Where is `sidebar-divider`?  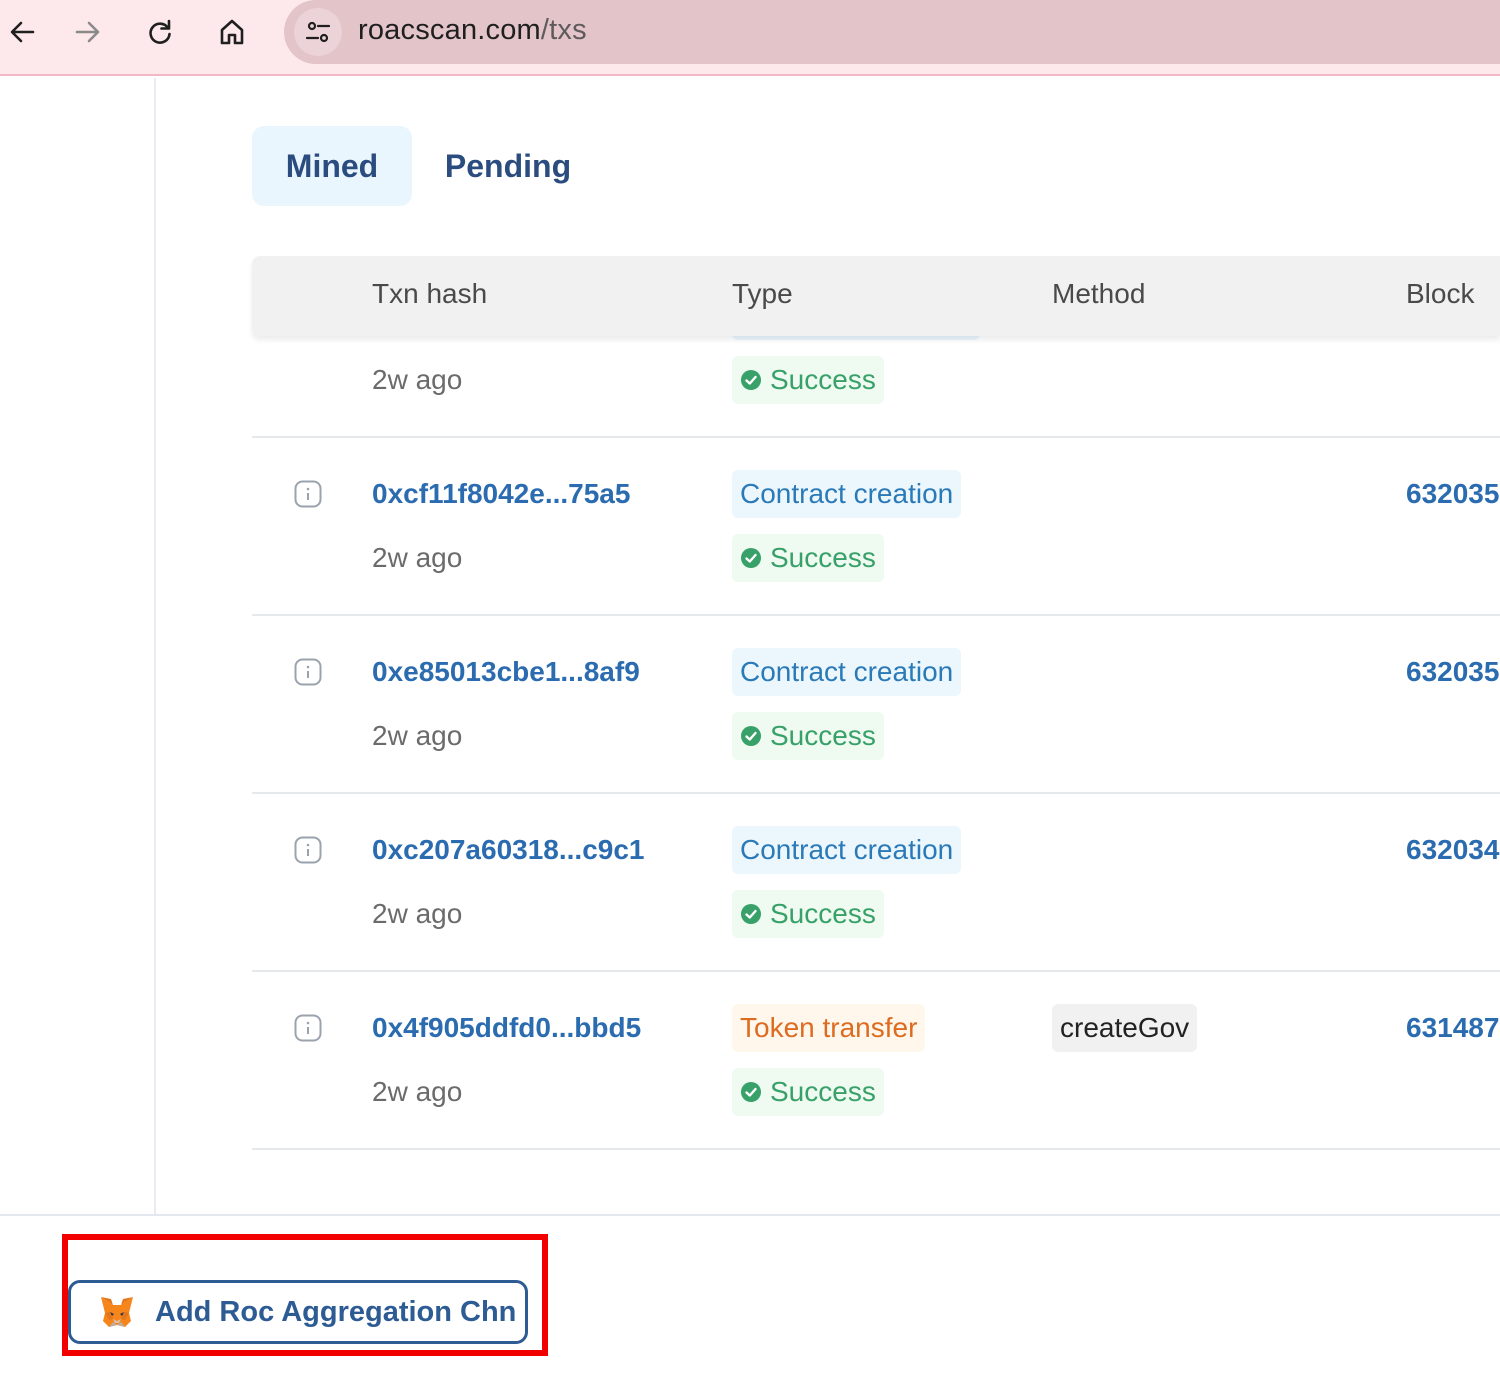
sidebar-divider is located at coordinates (155, 646).